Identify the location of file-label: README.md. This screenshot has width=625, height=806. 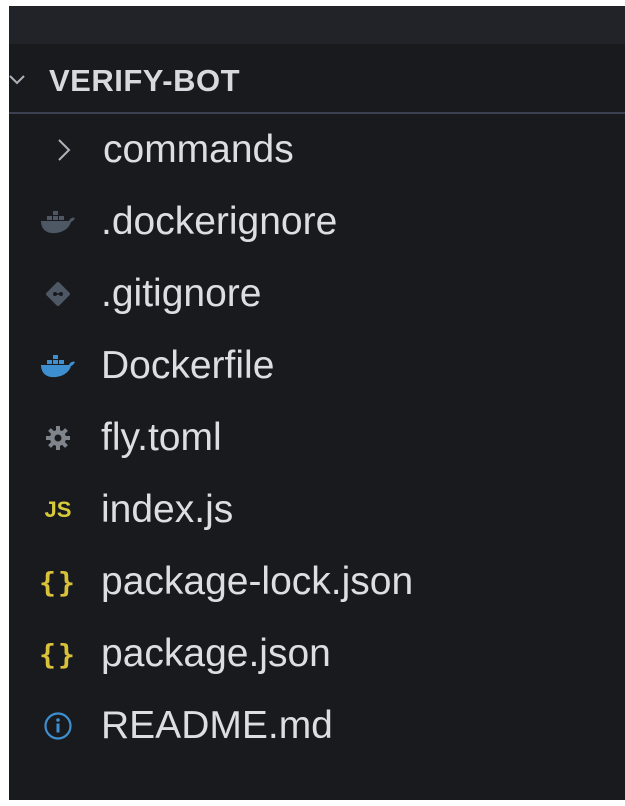
(217, 725).